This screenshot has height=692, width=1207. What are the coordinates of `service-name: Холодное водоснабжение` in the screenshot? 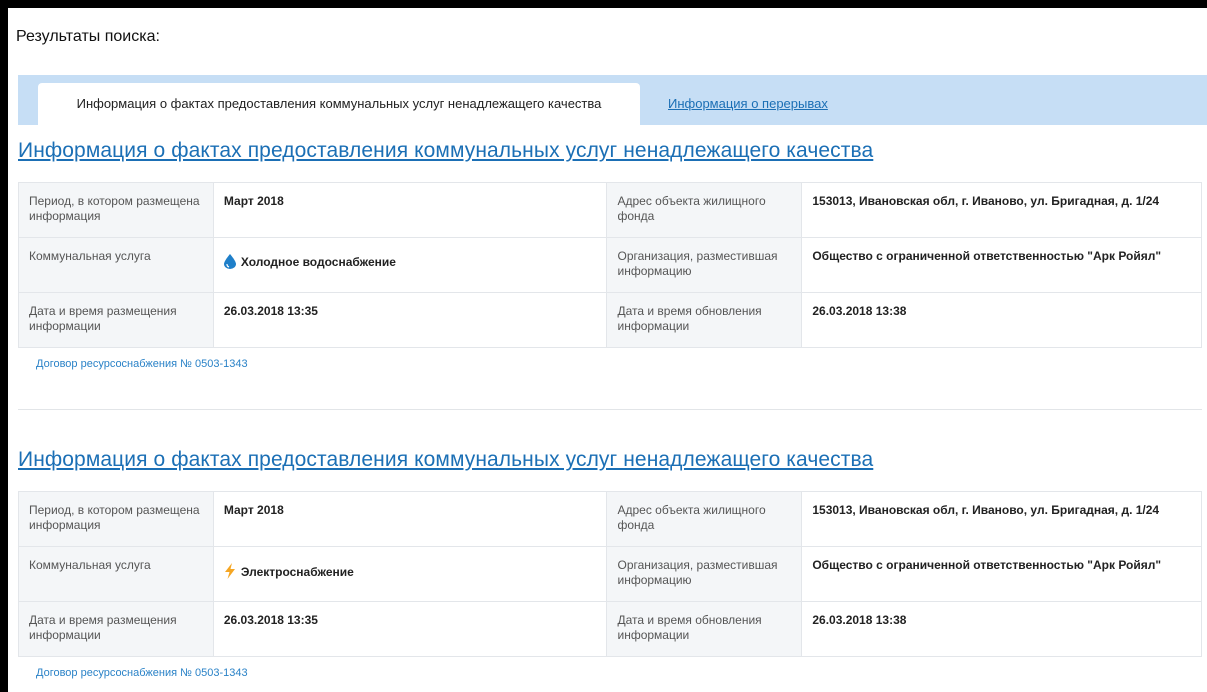 It's located at (318, 262).